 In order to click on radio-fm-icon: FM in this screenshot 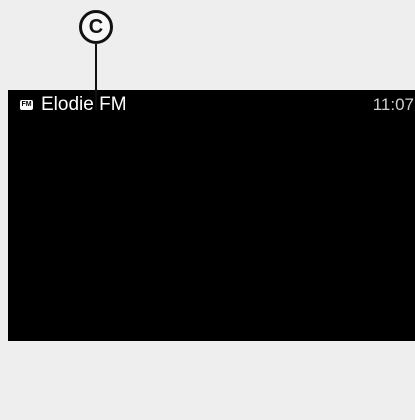, I will do `click(26, 105)`.